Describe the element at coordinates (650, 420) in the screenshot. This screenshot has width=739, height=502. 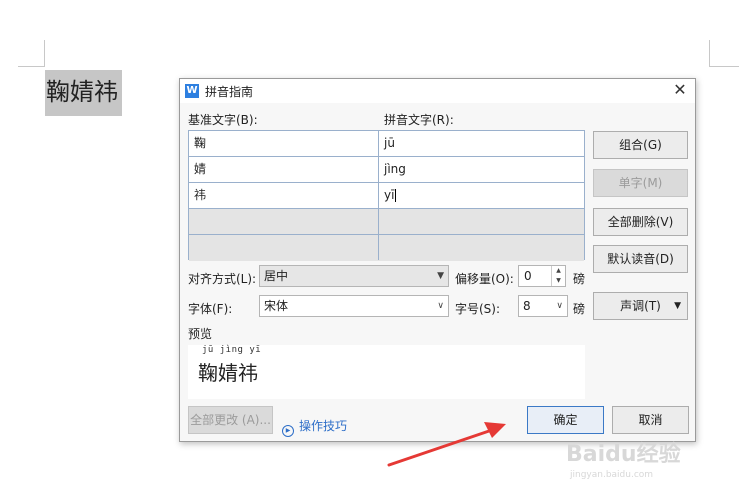
I see `cancel-button: 取消` at that location.